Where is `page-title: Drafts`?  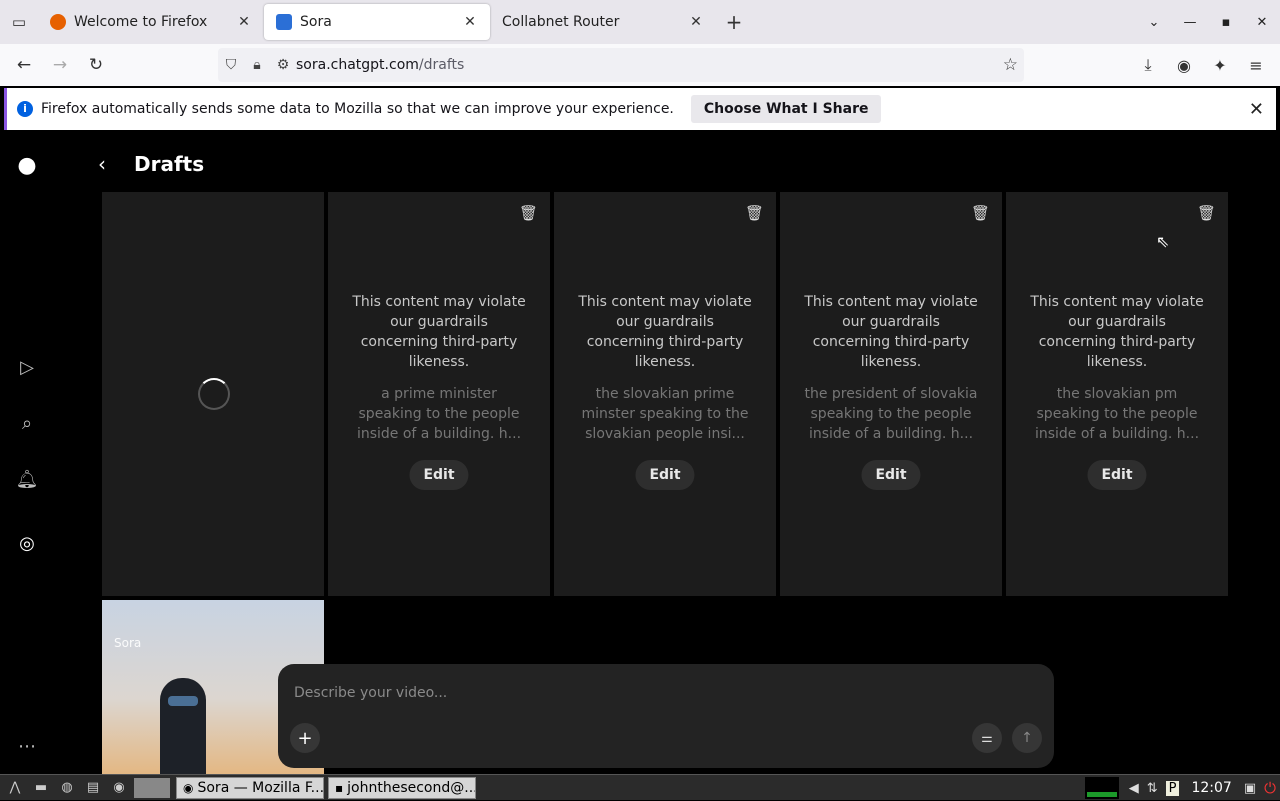 page-title: Drafts is located at coordinates (169, 164).